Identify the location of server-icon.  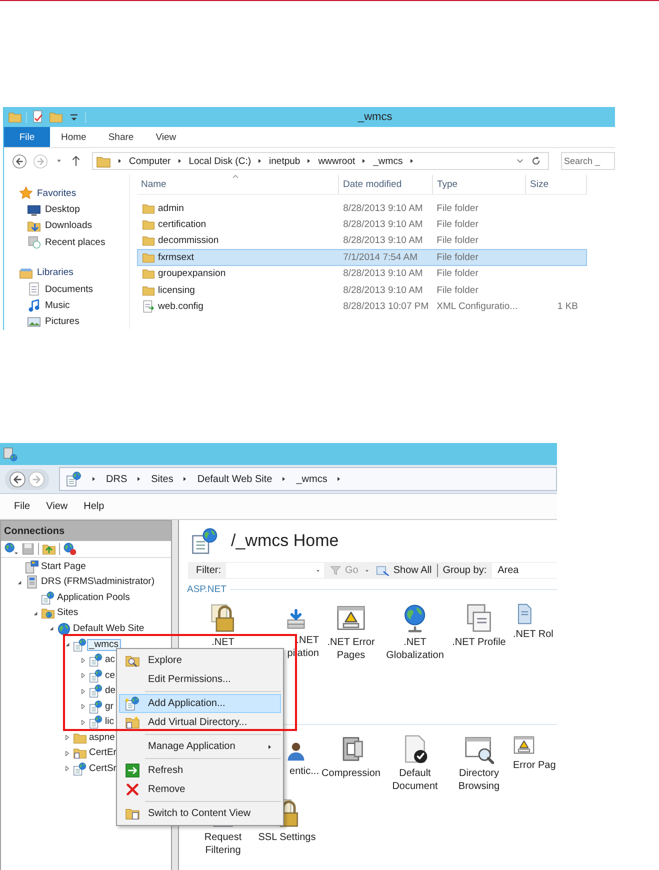
(32, 582).